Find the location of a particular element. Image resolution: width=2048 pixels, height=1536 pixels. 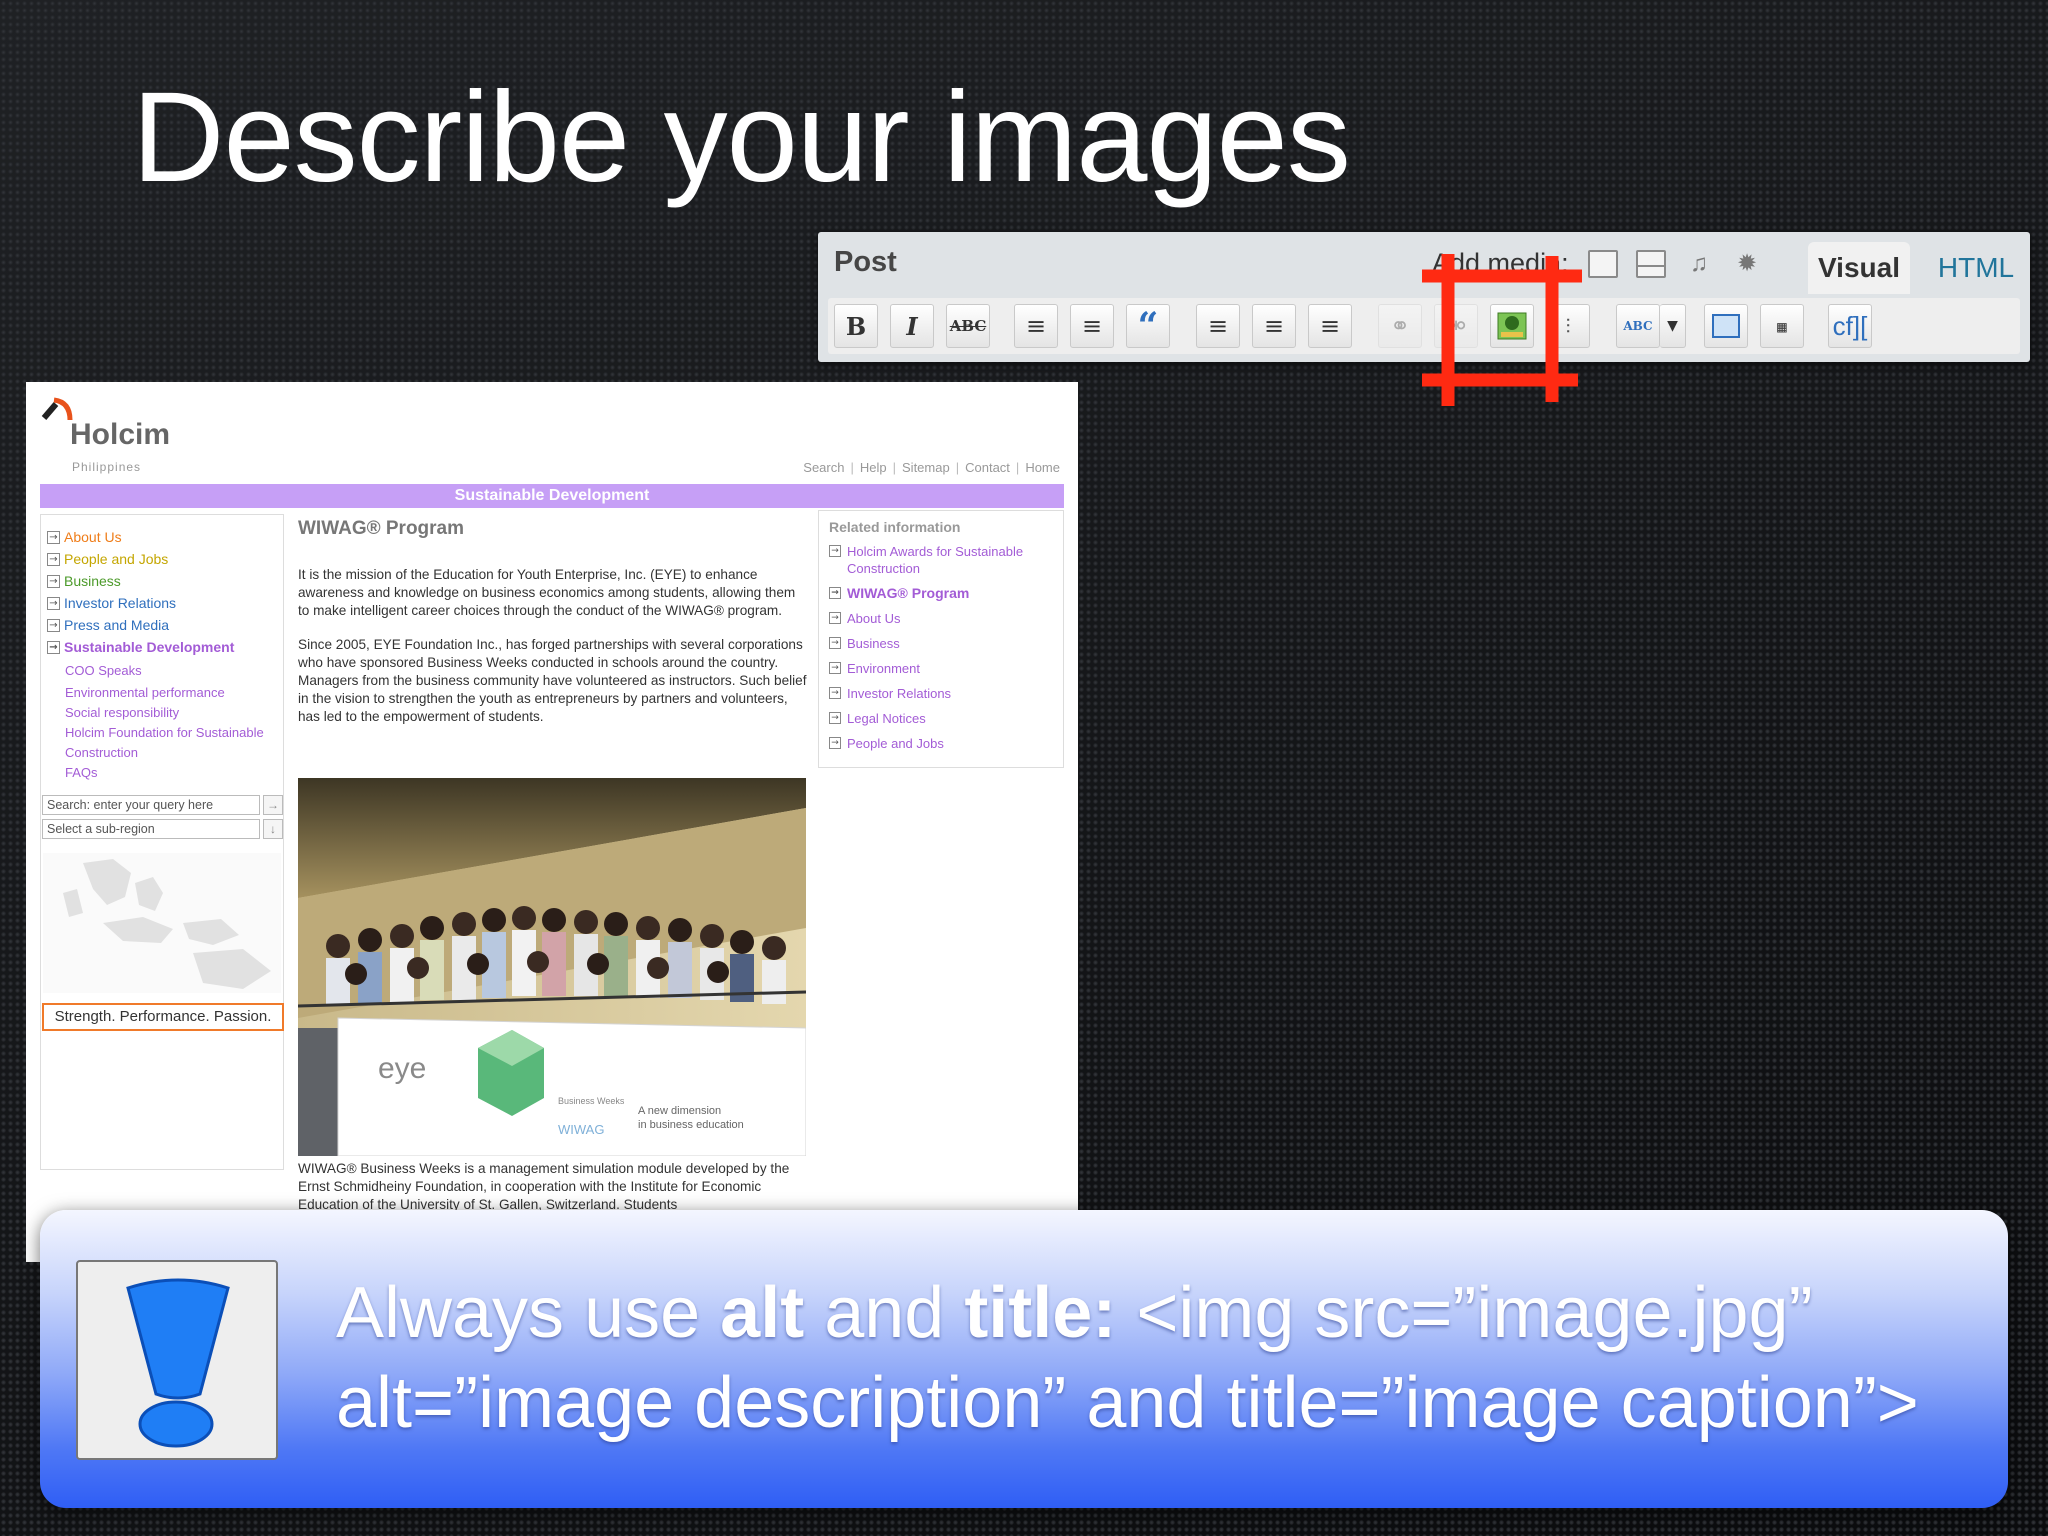

region-go-button: ↓ is located at coordinates (273, 829).